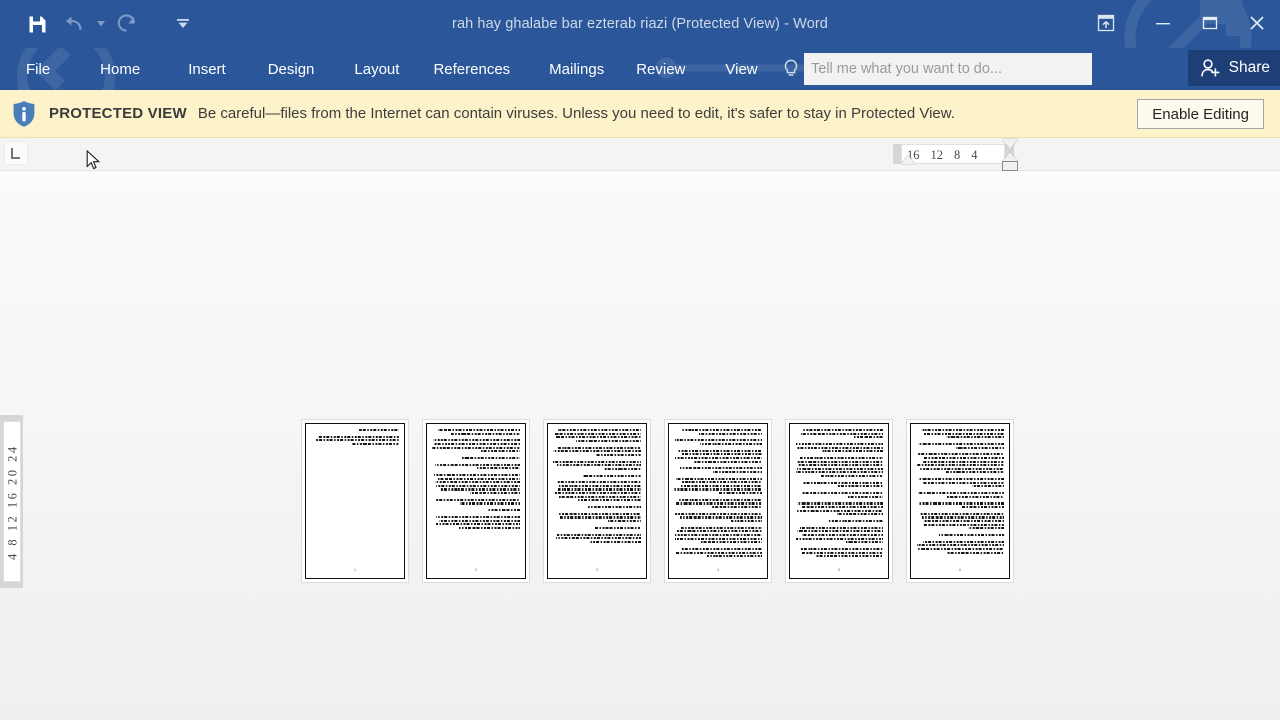 This screenshot has height=720, width=1280. I want to click on minimize-button, so click(1162, 23).